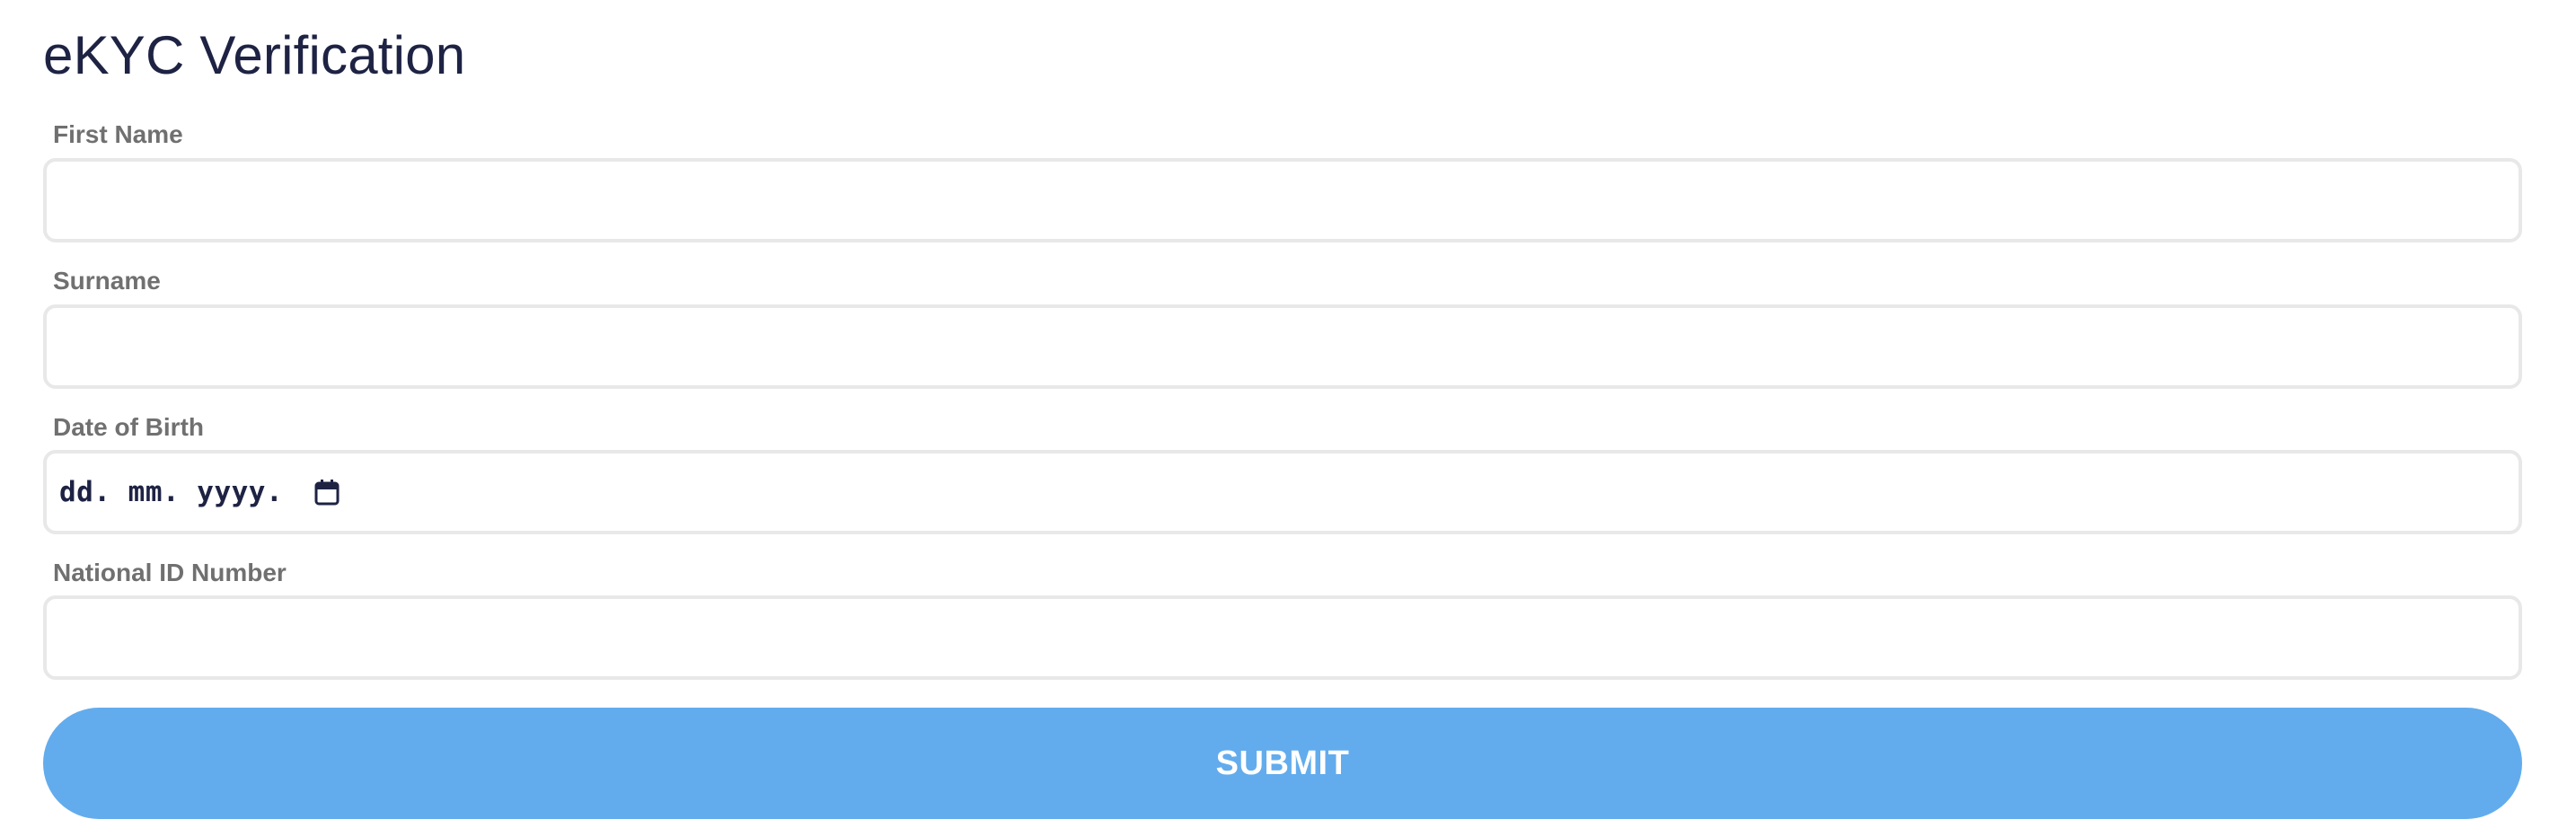 This screenshot has height=819, width=2576. What do you see at coordinates (171, 492) in the screenshot?
I see `date-format-text: dd. mm. yyyy.` at bounding box center [171, 492].